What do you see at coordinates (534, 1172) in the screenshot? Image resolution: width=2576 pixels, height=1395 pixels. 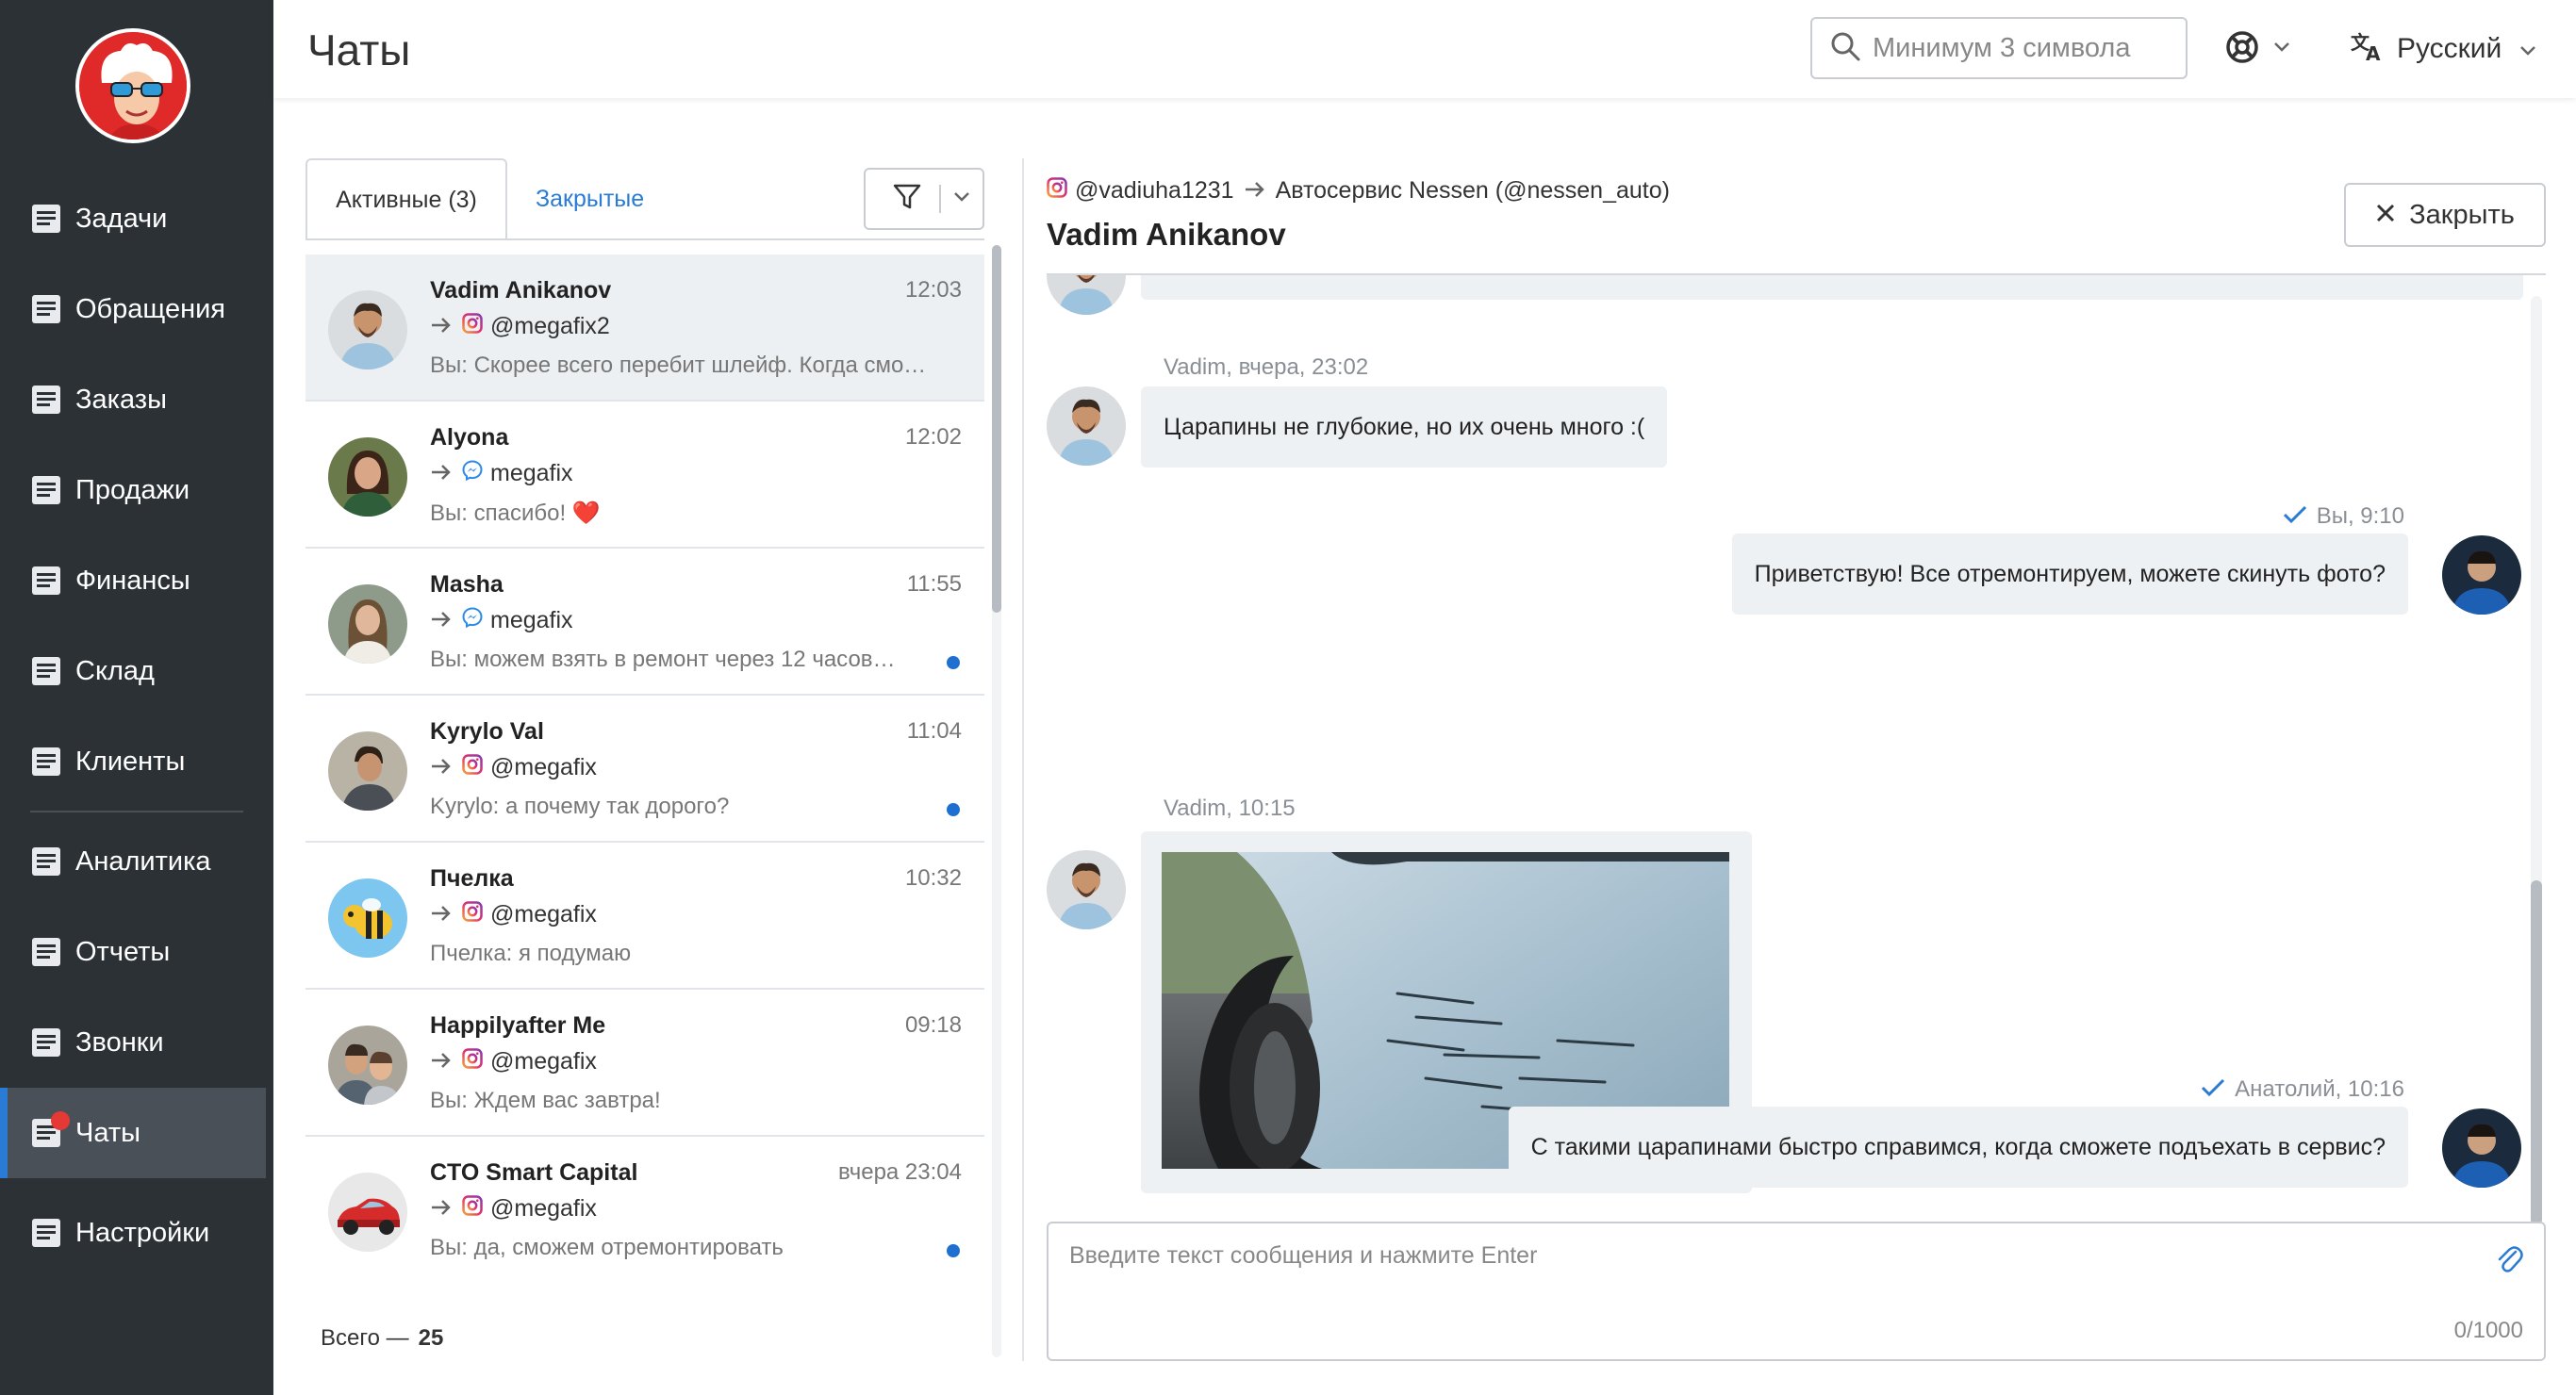 I see `chat-contact-name: CTO Smart Capital` at bounding box center [534, 1172].